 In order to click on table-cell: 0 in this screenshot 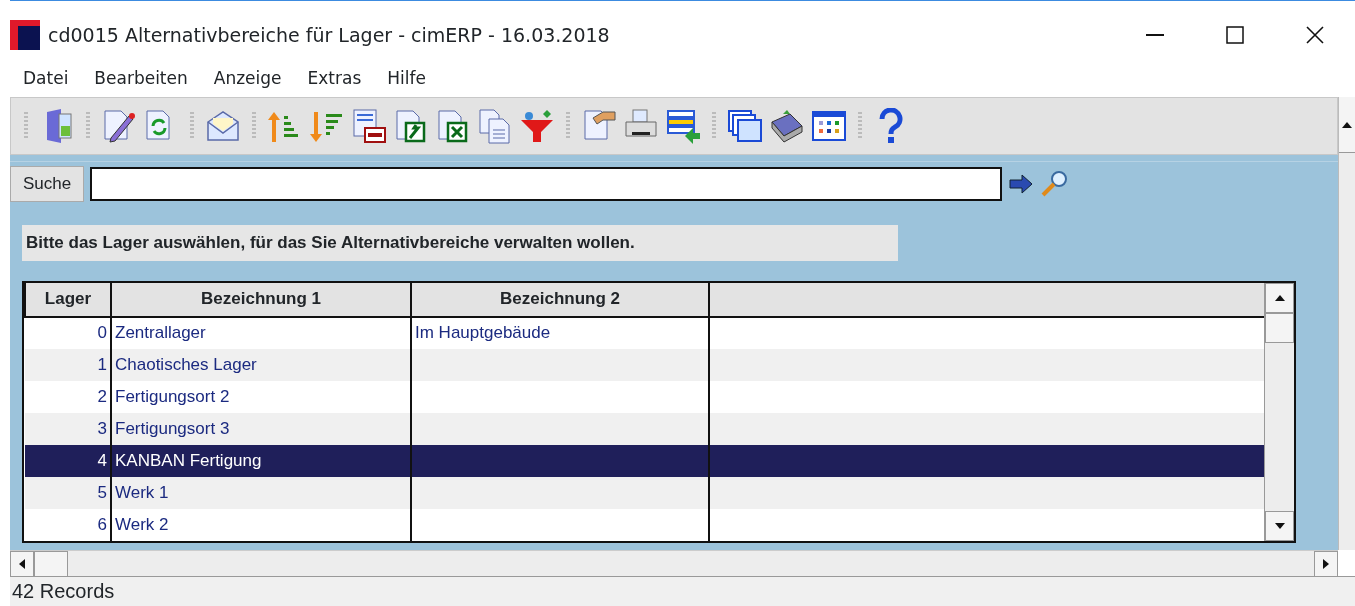, I will do `click(102, 333)`.